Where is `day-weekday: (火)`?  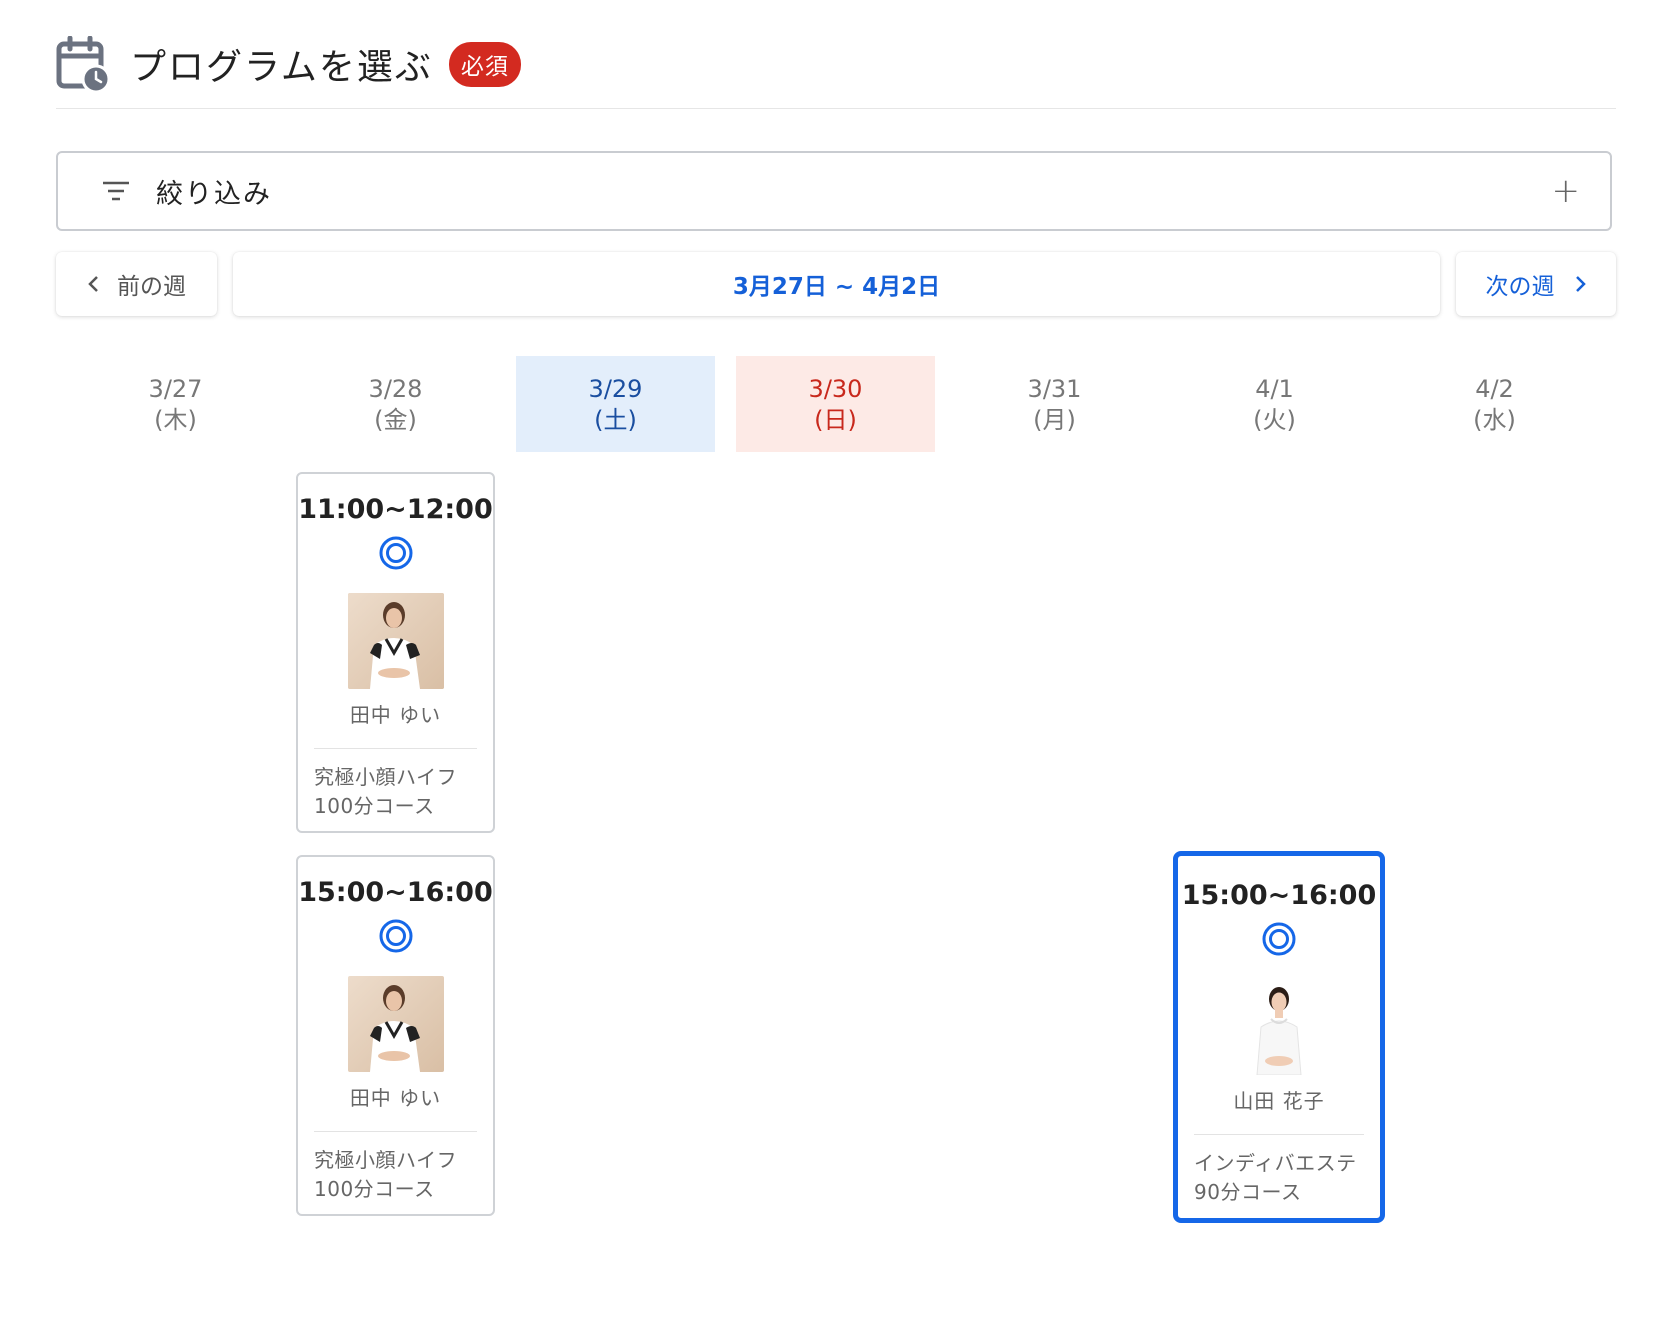
day-weekday: (火) is located at coordinates (1274, 420).